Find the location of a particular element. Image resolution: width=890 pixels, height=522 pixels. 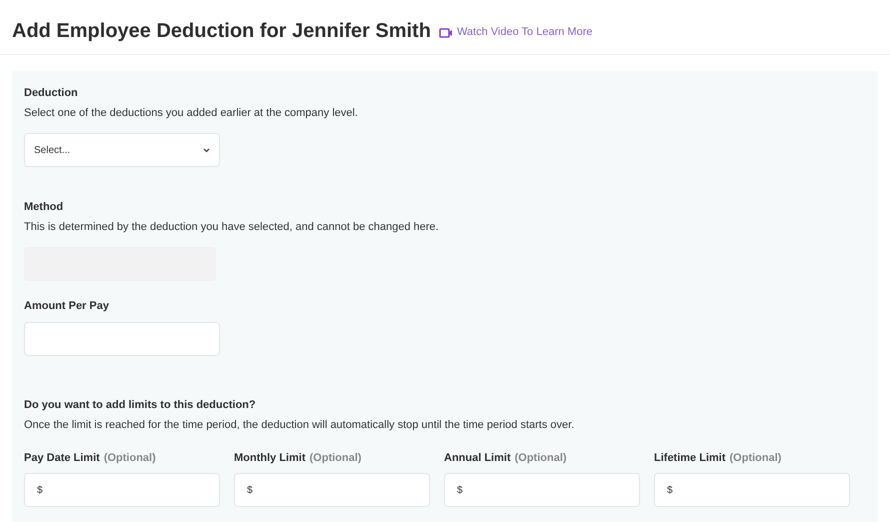

section-description: Once the limit is reached for the time period, the deduction will automatically stop until the time period starts over. is located at coordinates (300, 425).